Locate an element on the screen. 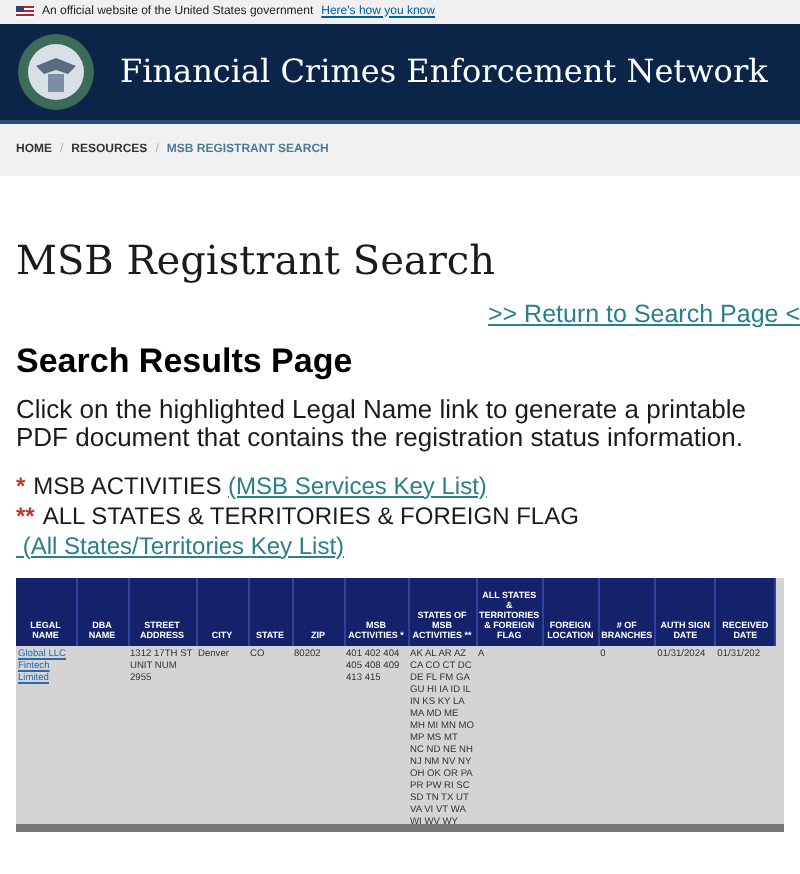  key-list-link: (MSB Services Key List) is located at coordinates (357, 486).